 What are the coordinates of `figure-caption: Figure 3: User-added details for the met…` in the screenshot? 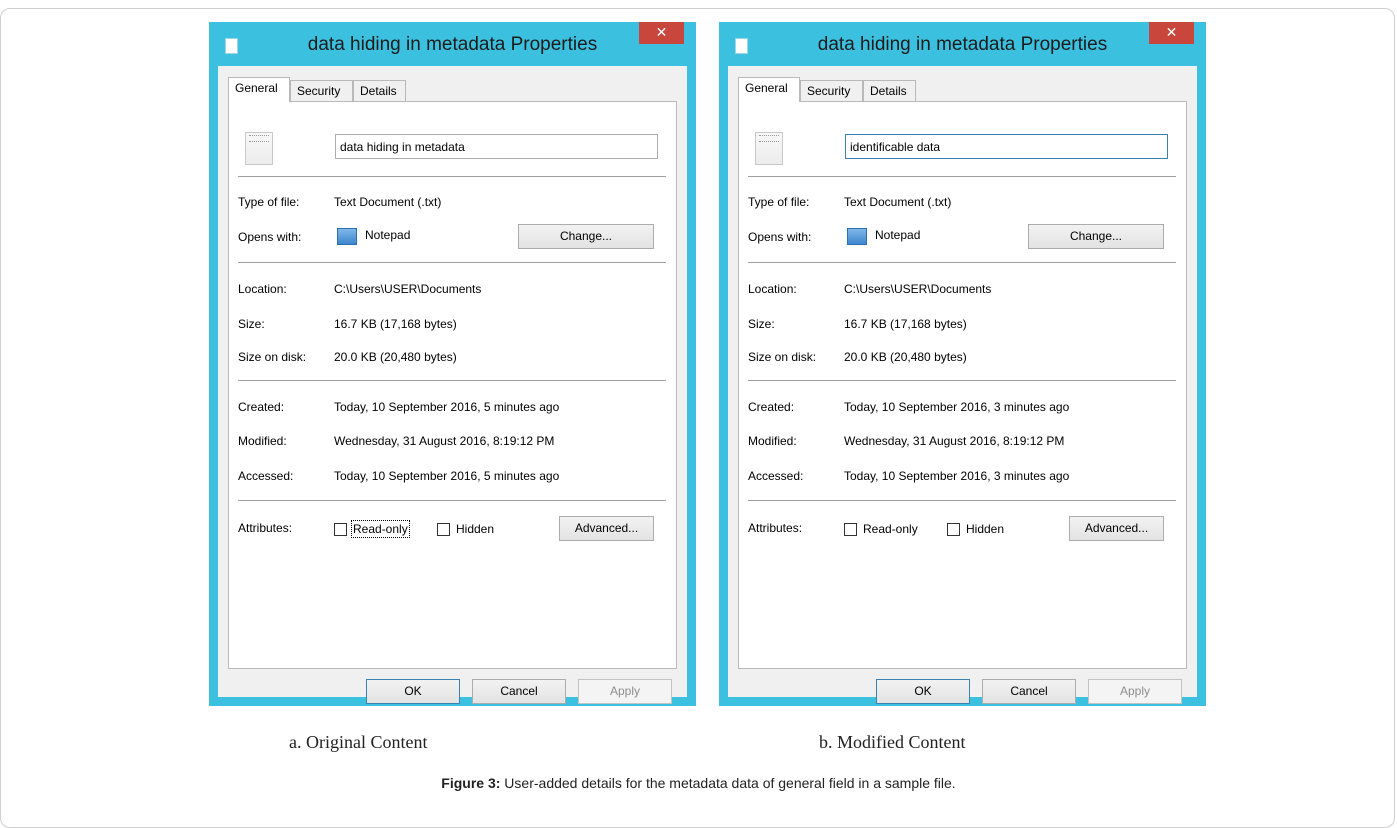 It's located at (698, 783).